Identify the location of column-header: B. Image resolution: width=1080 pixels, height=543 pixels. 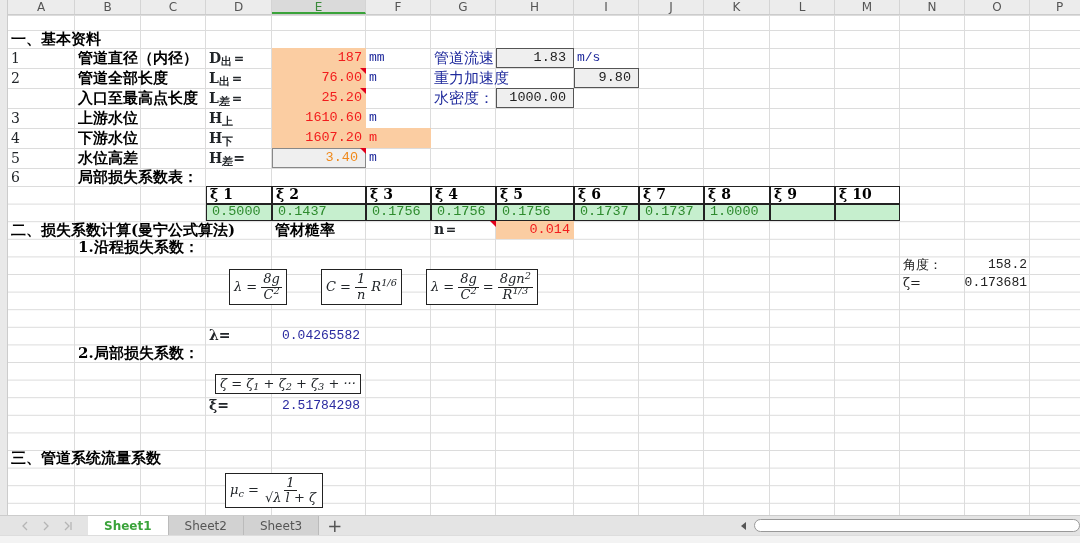
(108, 7).